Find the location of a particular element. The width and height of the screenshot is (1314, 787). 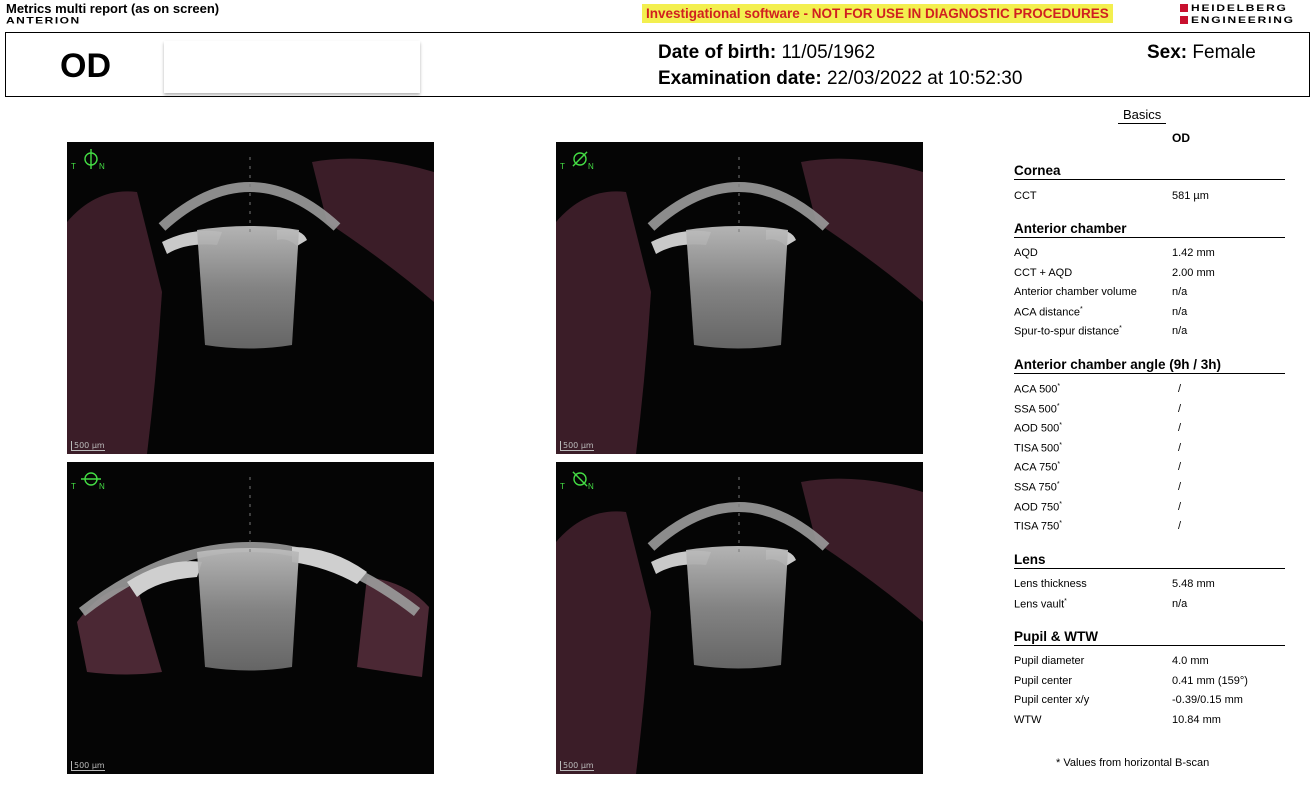

section-anterior-chamber: Anterior chamber is located at coordinates (1149, 229).